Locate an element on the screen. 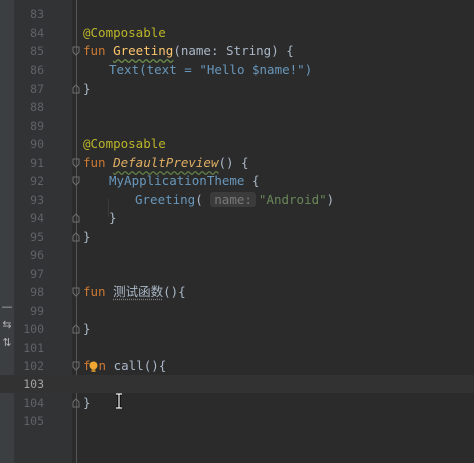 The image size is (474, 463). code-line: 88 is located at coordinates (237, 107).